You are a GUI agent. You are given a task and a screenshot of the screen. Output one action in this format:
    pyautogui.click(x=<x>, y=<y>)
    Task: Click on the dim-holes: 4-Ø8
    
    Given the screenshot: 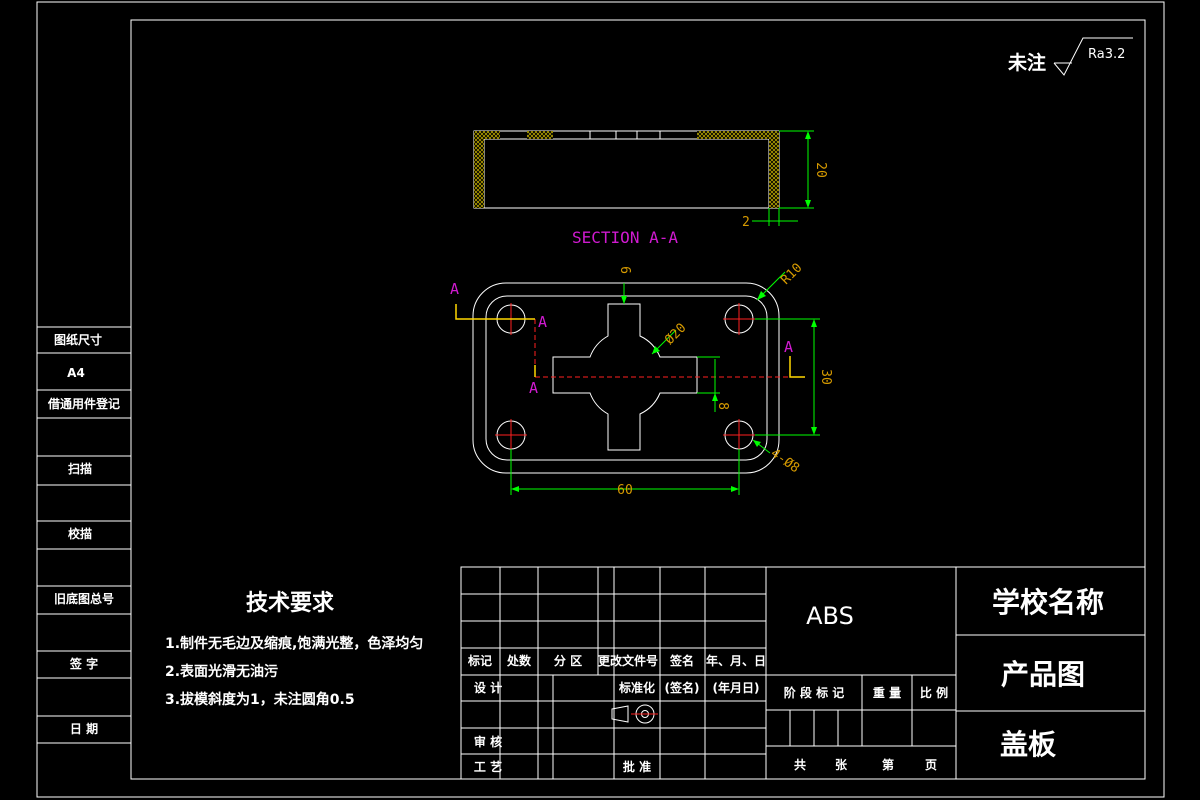 What is the action you would take?
    pyautogui.click(x=785, y=461)
    